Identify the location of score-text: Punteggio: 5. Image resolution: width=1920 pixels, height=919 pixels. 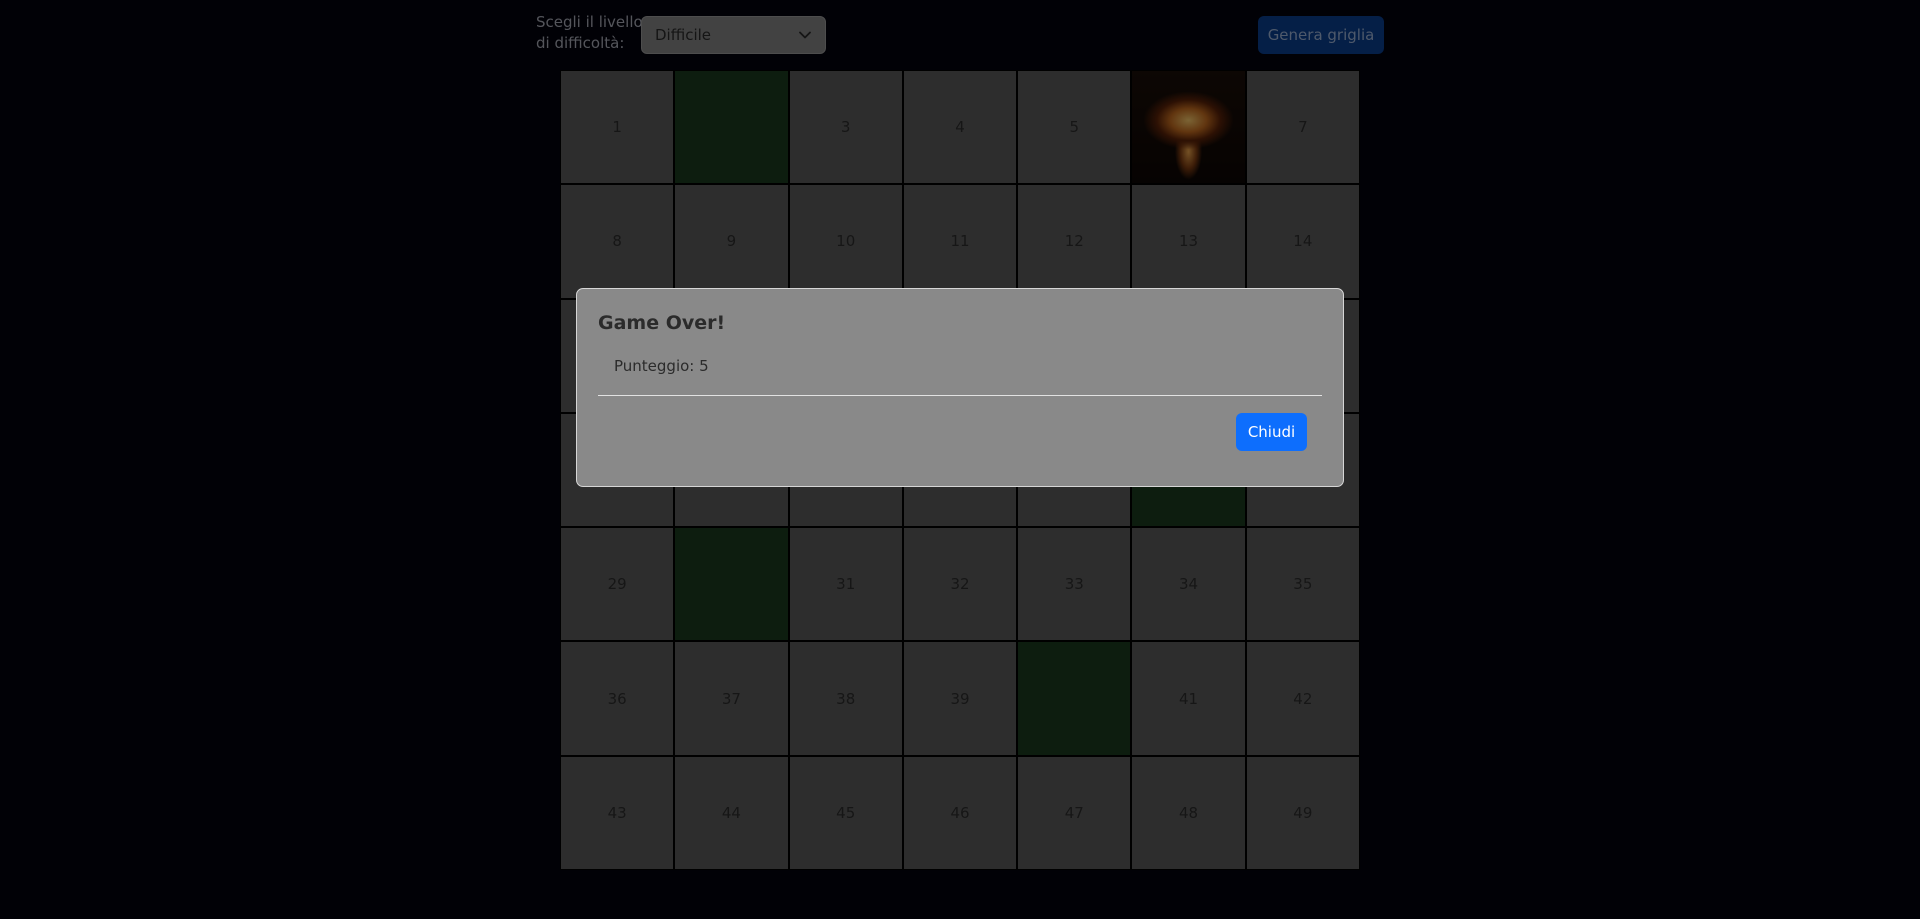
(661, 366).